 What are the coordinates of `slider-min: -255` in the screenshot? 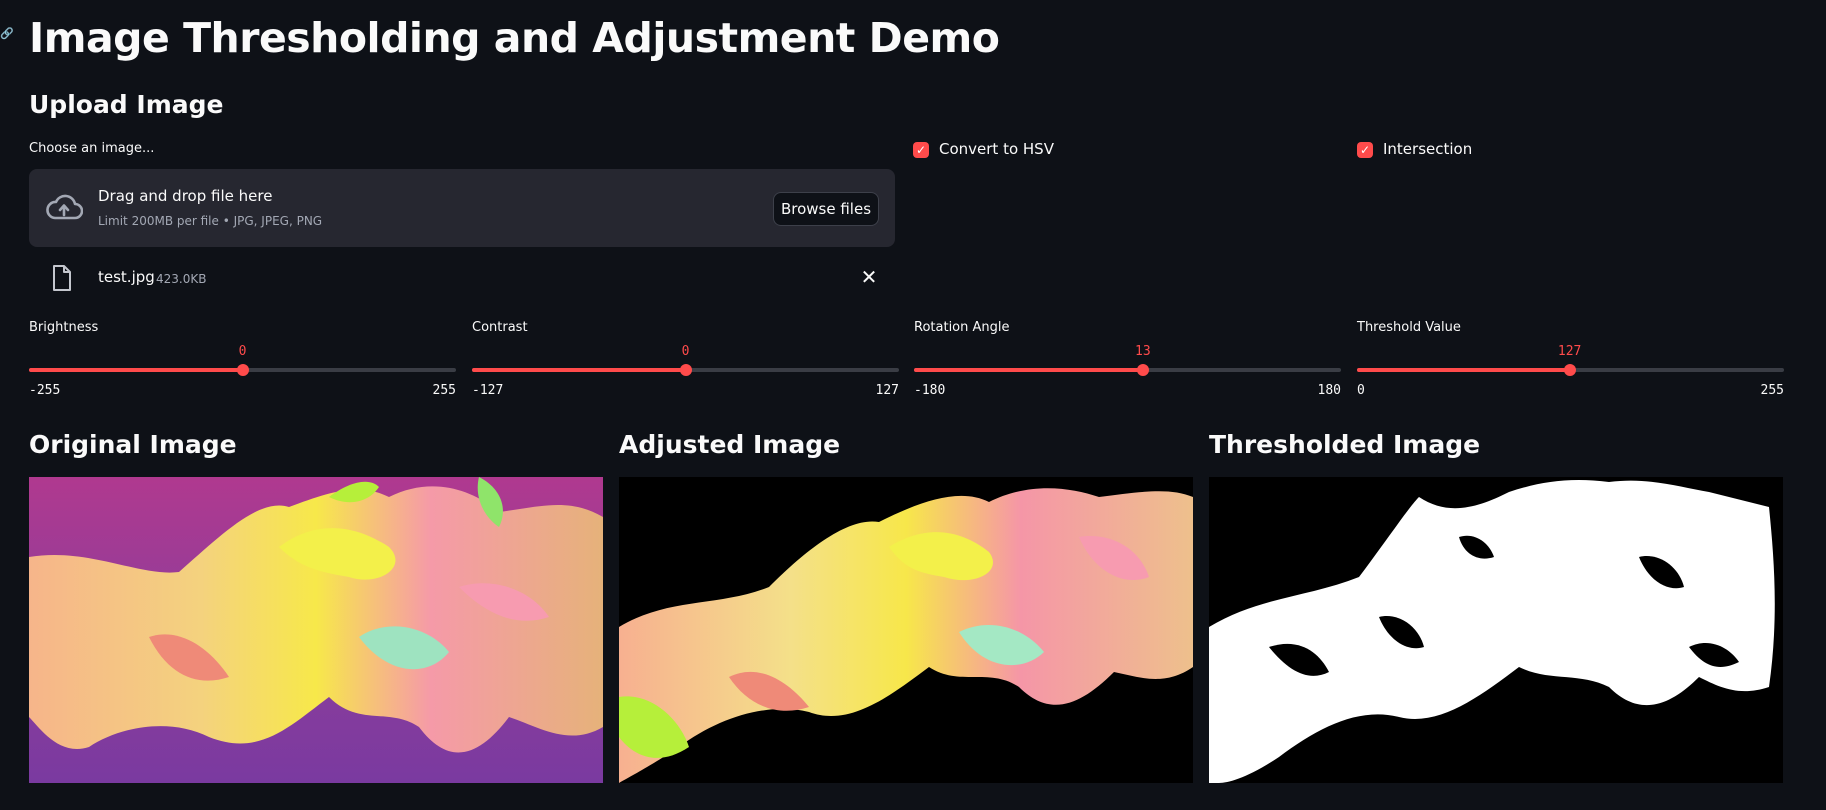 It's located at (45, 390).